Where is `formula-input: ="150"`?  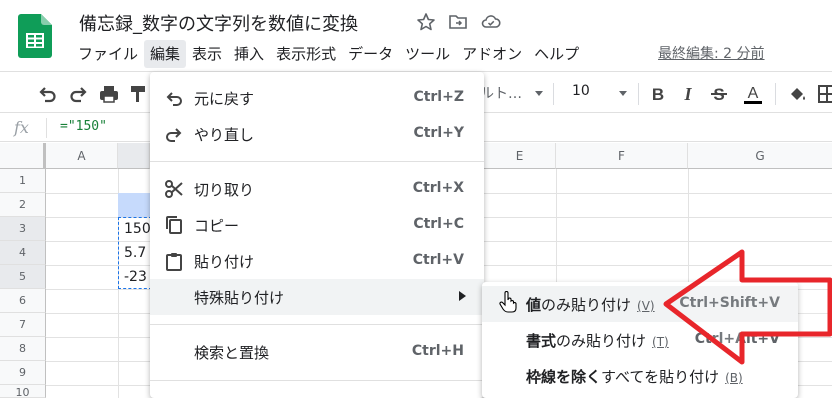 formula-input: ="150" is located at coordinates (83, 126).